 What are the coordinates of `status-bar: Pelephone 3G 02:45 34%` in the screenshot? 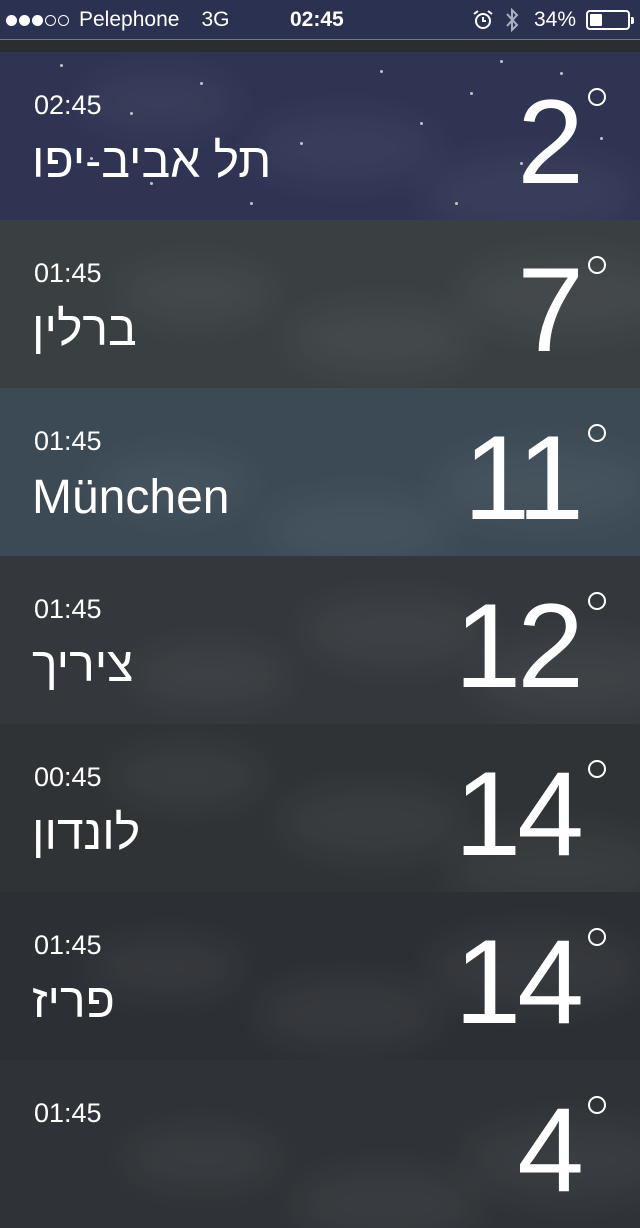 It's located at (320, 20).